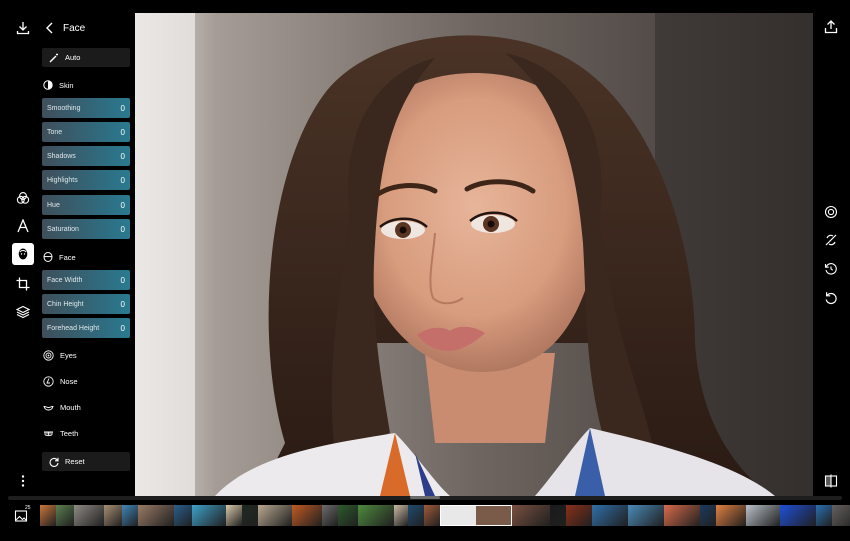  Describe the element at coordinates (23, 312) in the screenshot. I see `layers-icon` at that location.